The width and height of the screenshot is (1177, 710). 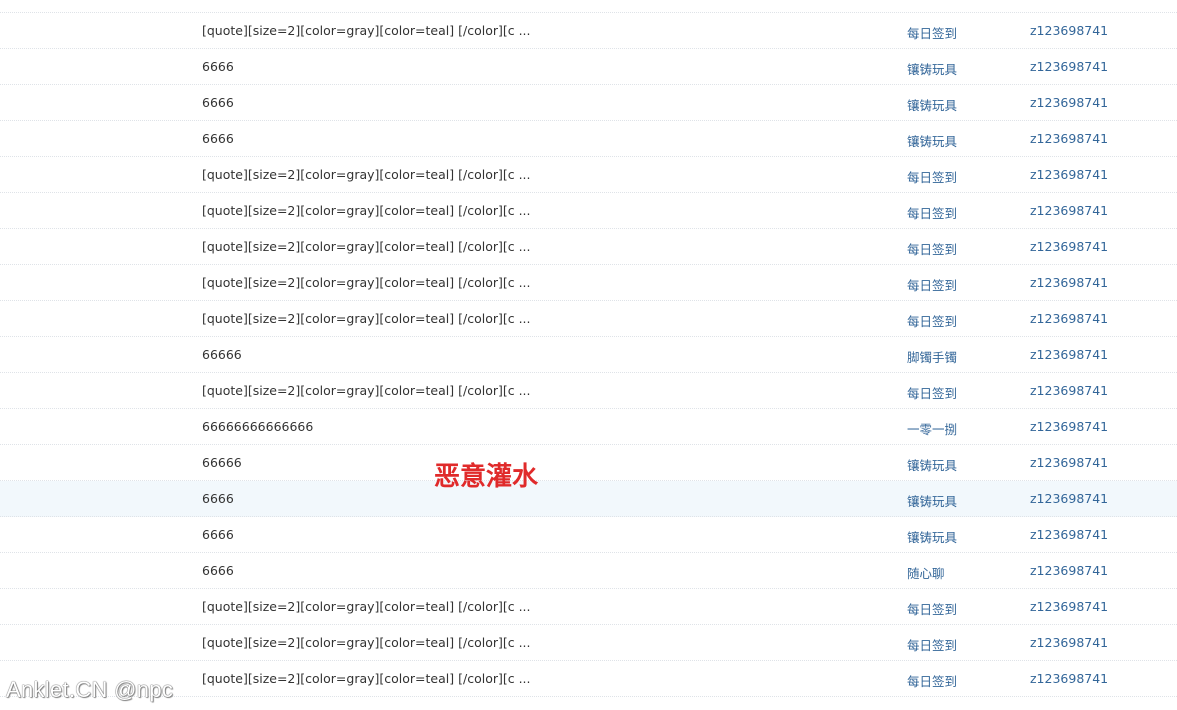 What do you see at coordinates (588, 427) in the screenshot?
I see `table-row: 66666666666666 一零一捌 z123698741` at bounding box center [588, 427].